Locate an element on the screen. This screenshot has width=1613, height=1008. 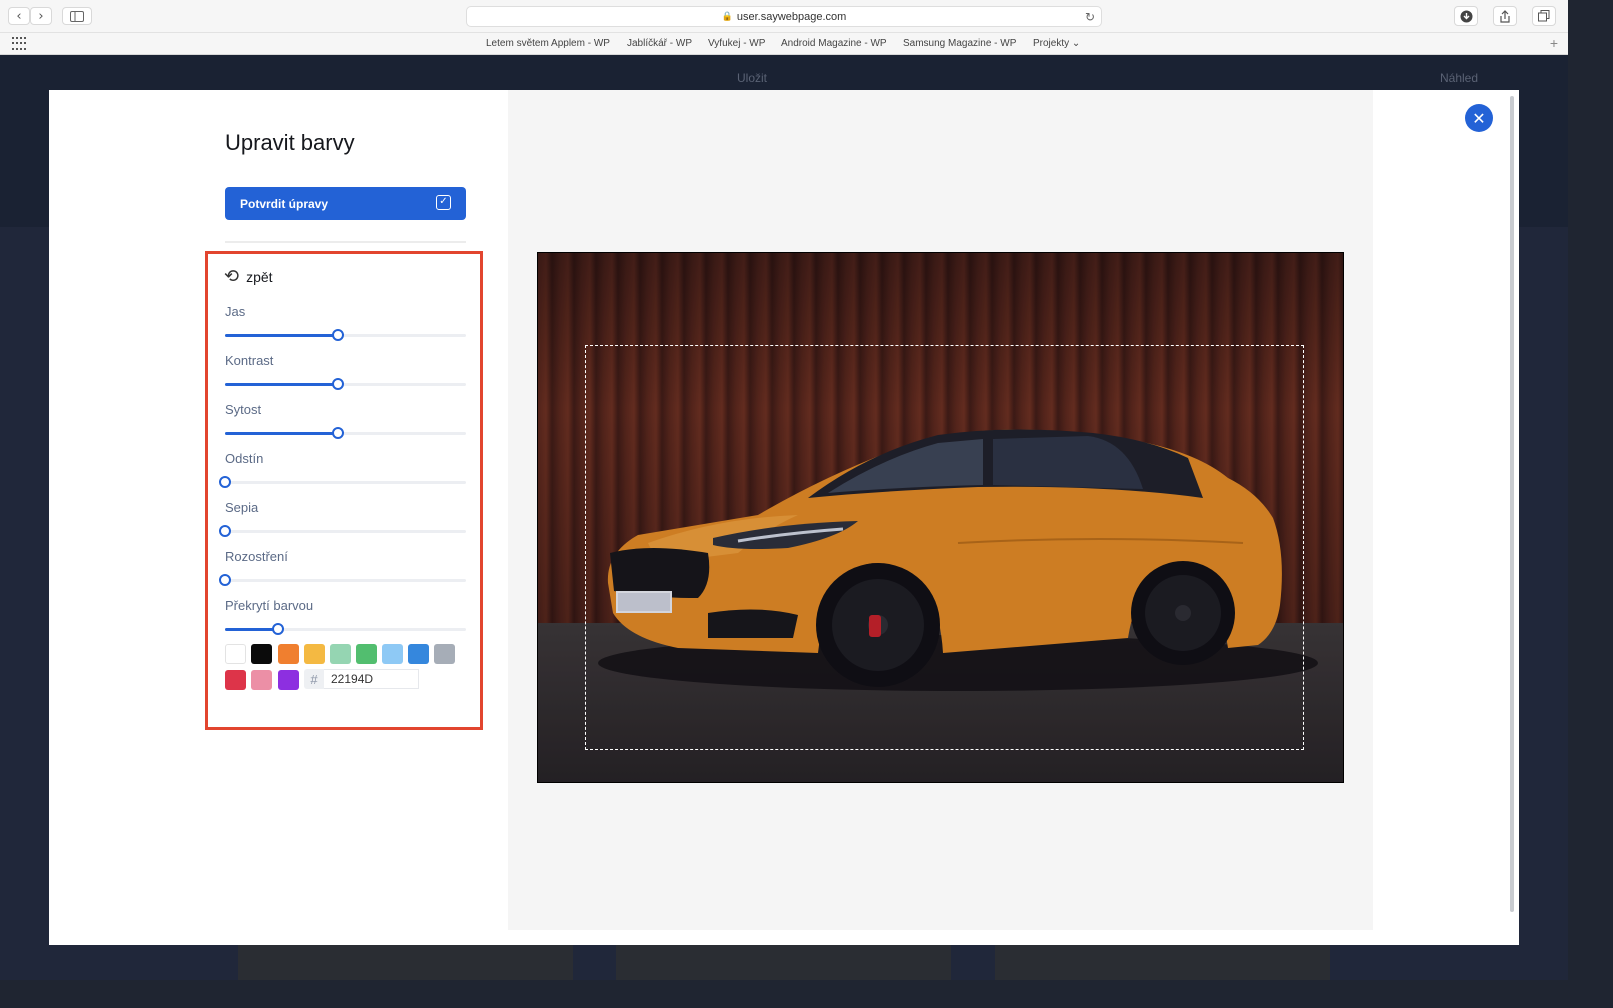
slider-label-blur: Rozostření is located at coordinates (256, 556).